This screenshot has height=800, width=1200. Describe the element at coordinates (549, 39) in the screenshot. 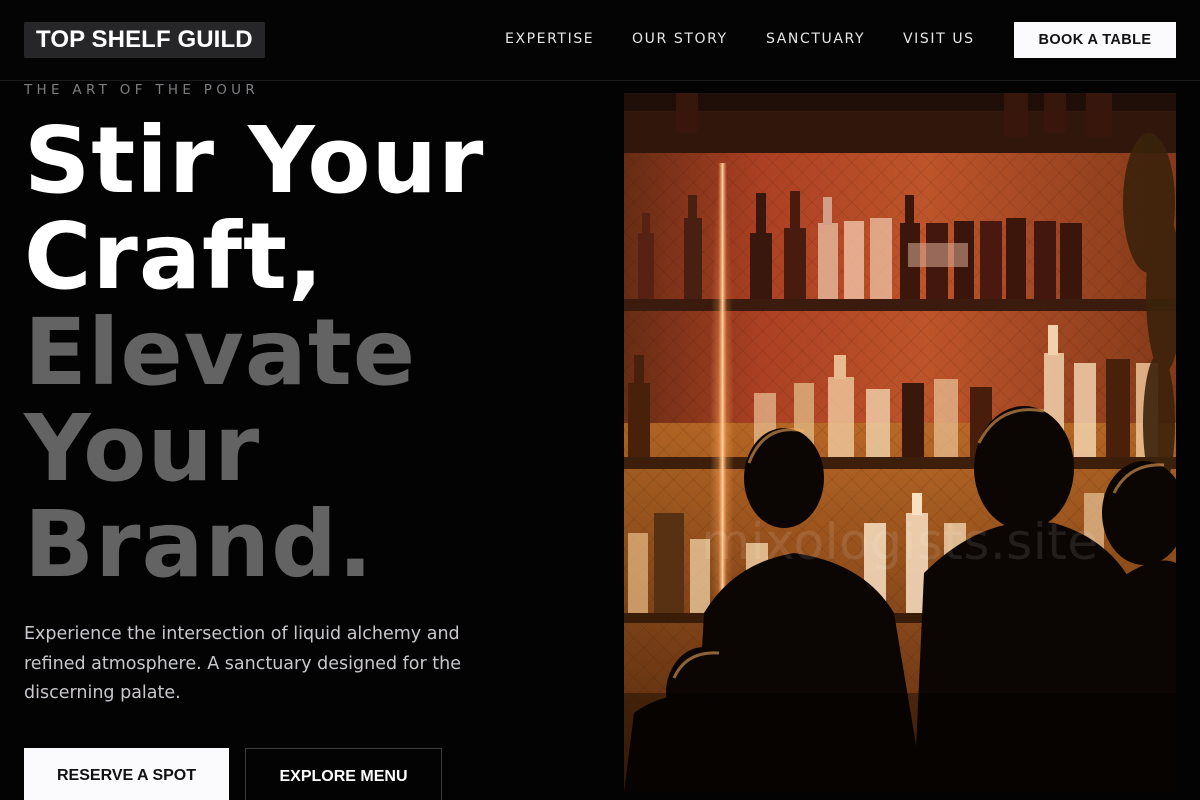

I see `nav-expertise: EXPERTISE` at that location.